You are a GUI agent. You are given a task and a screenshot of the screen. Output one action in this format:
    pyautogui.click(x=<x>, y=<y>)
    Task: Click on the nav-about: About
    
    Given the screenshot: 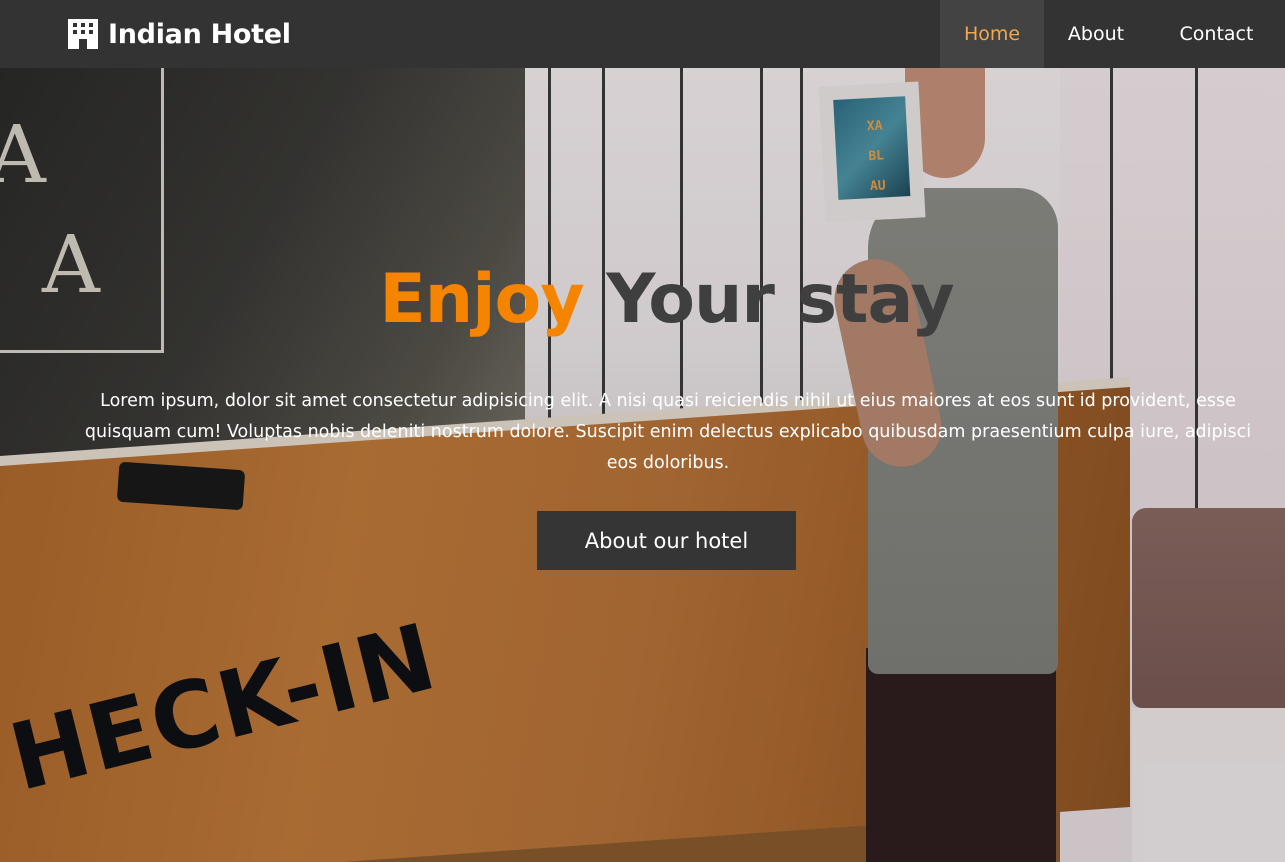 What is the action you would take?
    pyautogui.click(x=1096, y=34)
    